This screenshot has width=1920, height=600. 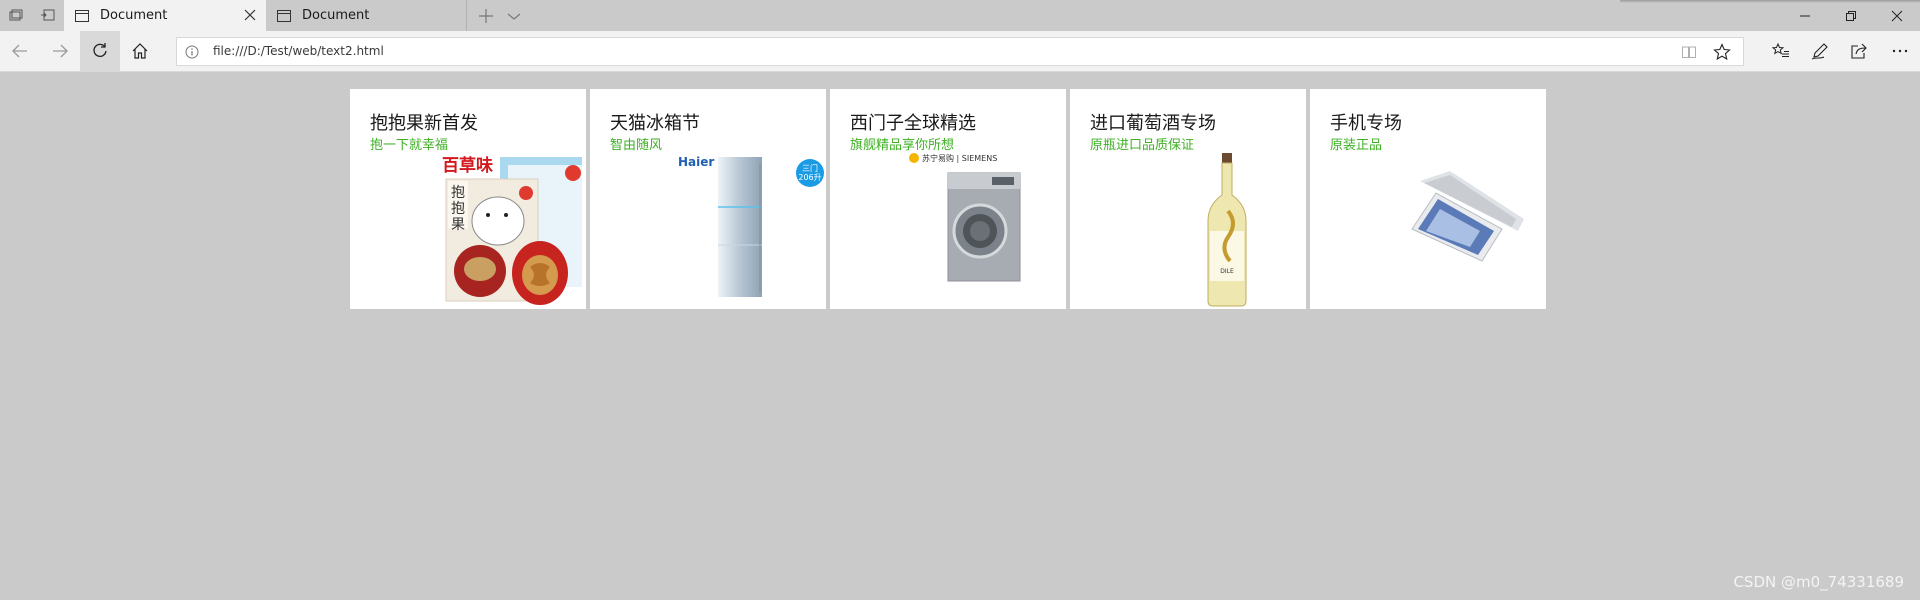 I want to click on card-fridge-festival: 天猫冰箱节 智由随风 Haier 三门 206升, so click(x=708, y=199).